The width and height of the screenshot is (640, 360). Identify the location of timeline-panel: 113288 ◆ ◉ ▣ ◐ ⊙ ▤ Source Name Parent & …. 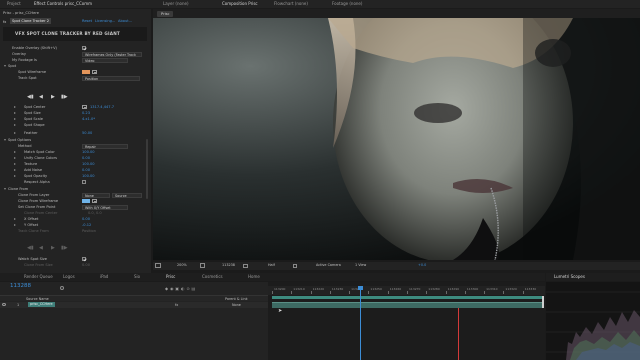
(134, 321).